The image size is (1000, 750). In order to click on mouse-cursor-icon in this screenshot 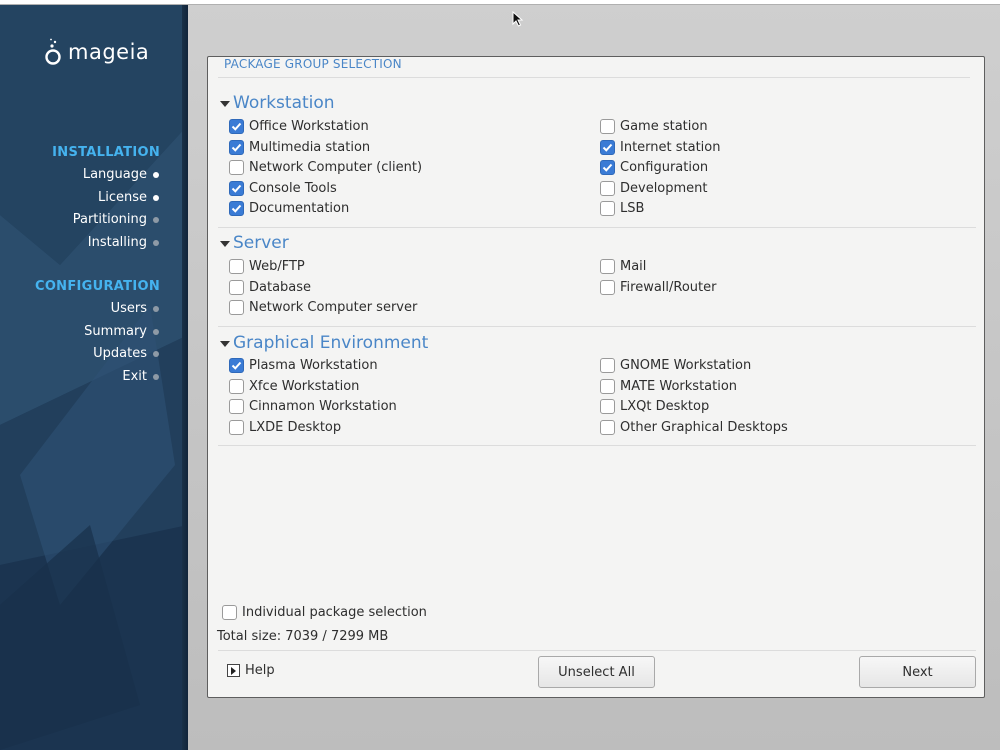, I will do `click(518, 19)`.